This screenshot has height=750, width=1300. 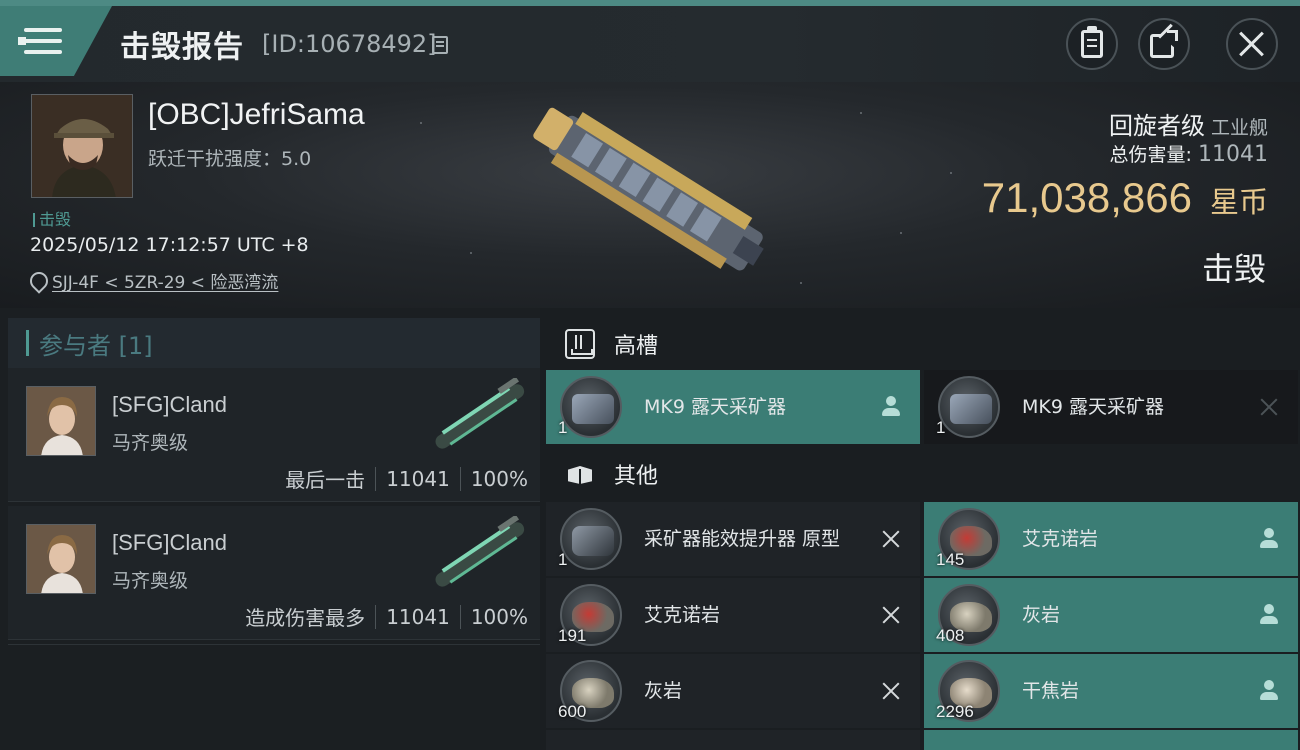 What do you see at coordinates (37, 281) in the screenshot?
I see `location-pin-icon` at bounding box center [37, 281].